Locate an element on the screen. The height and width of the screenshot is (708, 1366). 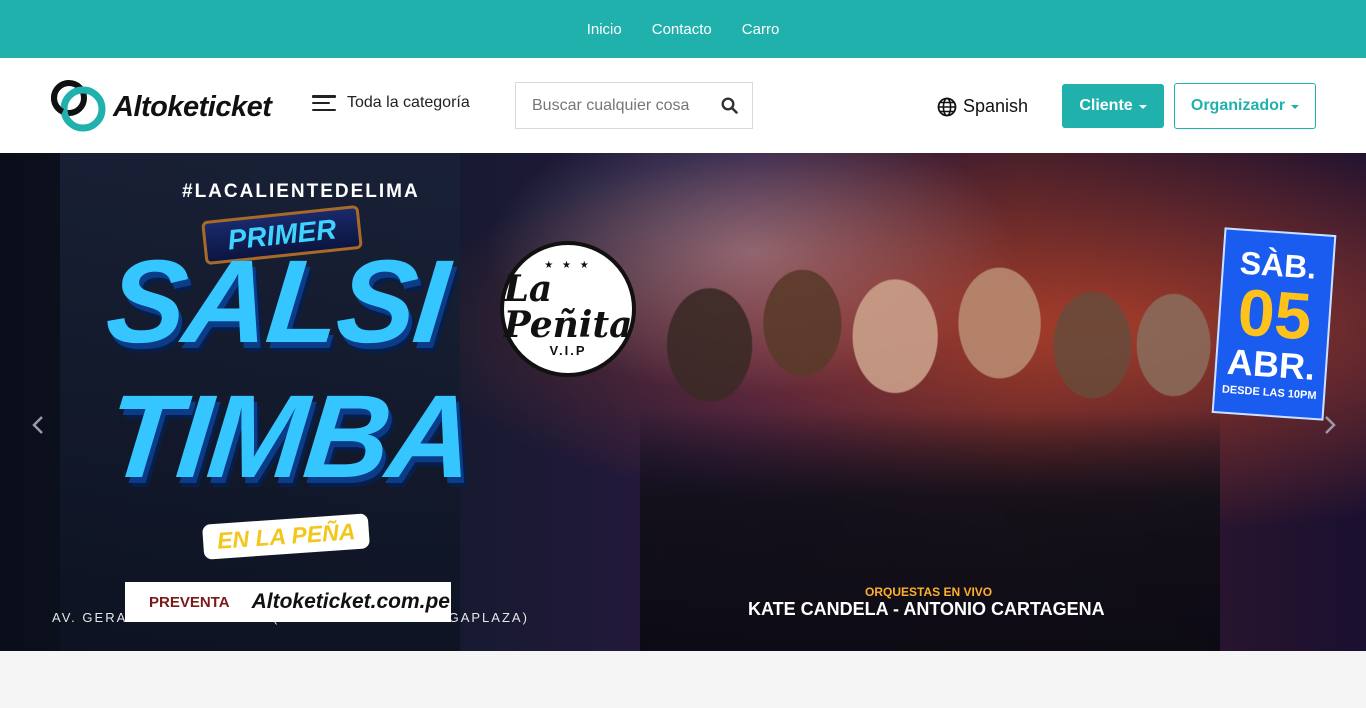
language-label: Spanish is located at coordinates (996, 106).